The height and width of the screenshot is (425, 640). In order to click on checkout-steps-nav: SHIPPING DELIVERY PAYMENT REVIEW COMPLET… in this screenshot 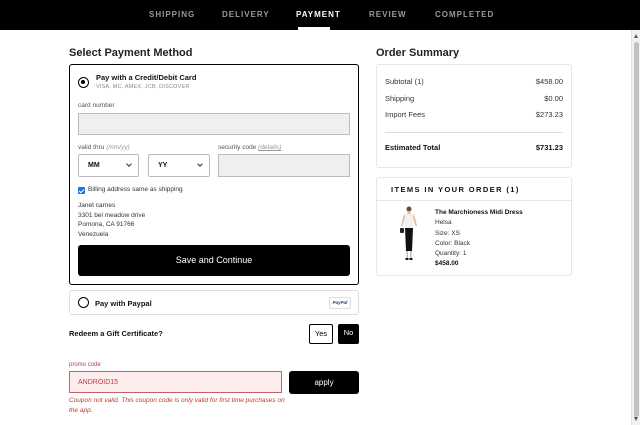, I will do `click(320, 15)`.